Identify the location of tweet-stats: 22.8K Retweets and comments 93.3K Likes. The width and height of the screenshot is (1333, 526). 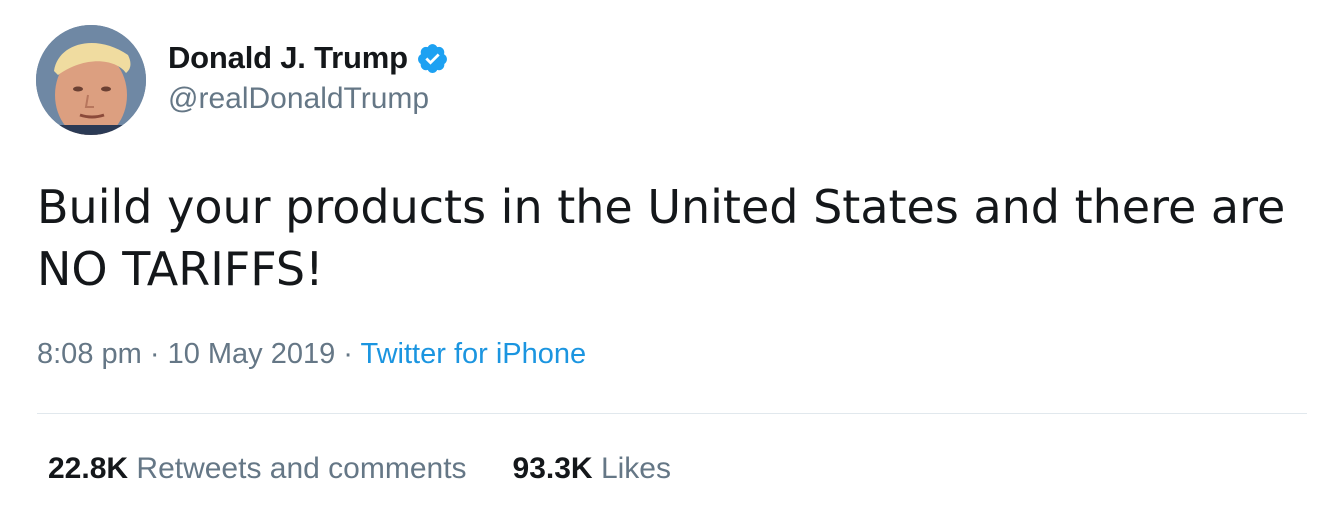
(382, 469).